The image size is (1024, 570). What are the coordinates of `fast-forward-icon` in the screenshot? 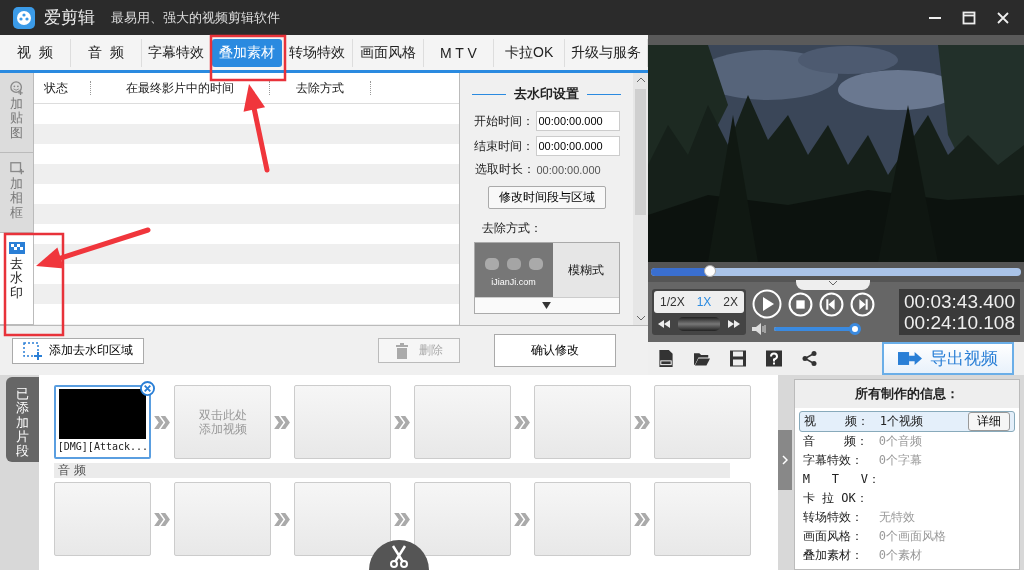 It's located at (734, 324).